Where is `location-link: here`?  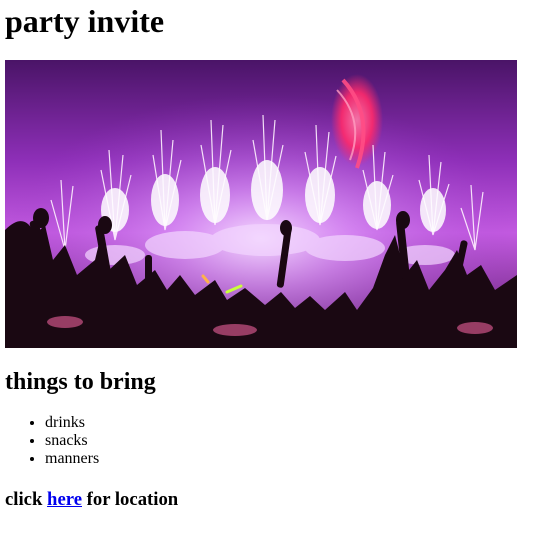
location-link: here is located at coordinates (64, 499).